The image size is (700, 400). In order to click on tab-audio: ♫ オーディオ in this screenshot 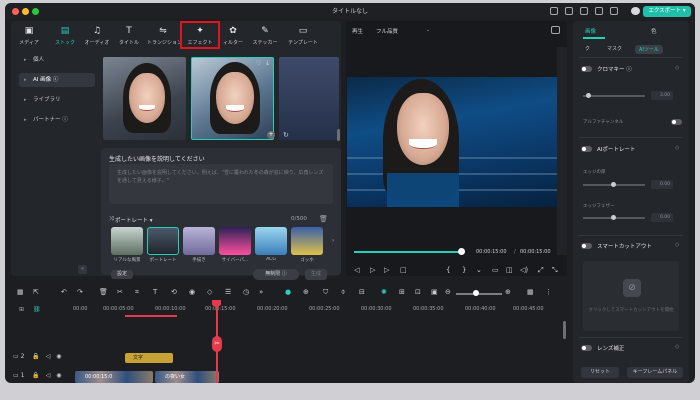, I will do `click(97, 35)`.